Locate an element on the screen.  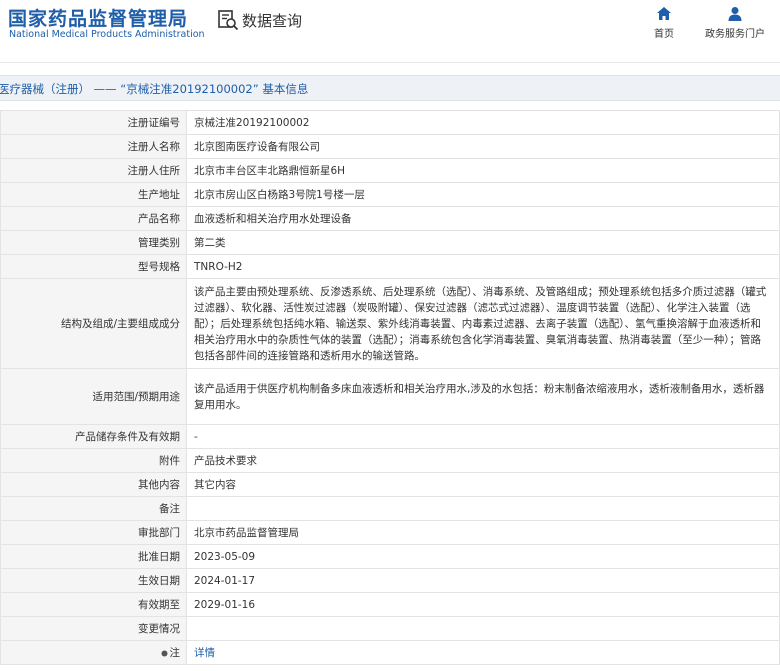
row-value: 2029-01-16 is located at coordinates (483, 604).